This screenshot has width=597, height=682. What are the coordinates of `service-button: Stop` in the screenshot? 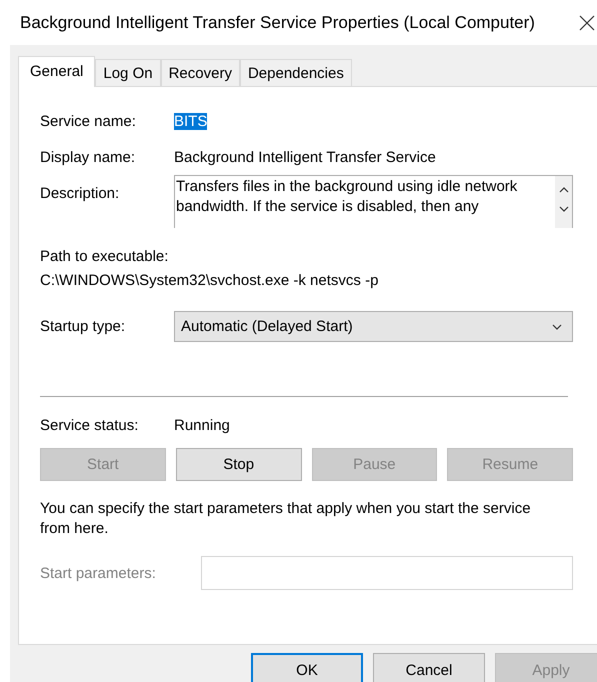 It's located at (239, 464).